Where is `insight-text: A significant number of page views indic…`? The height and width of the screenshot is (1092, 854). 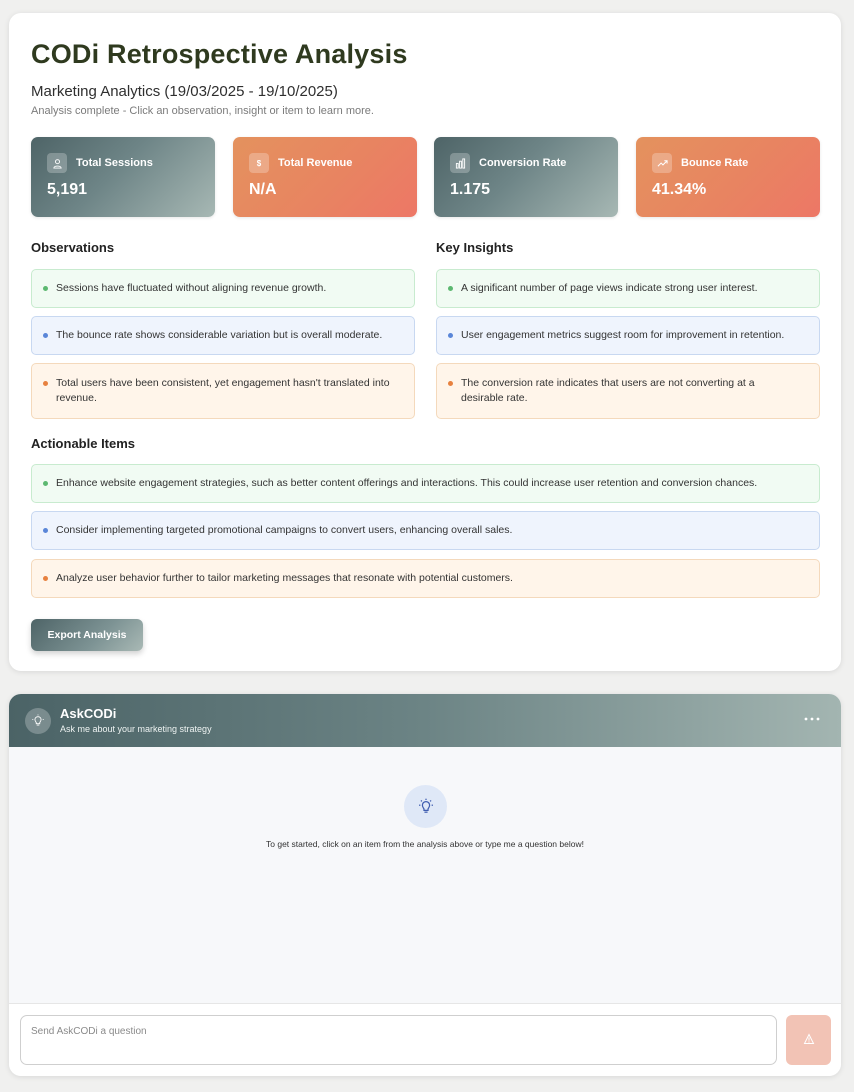 insight-text: A significant number of page views indic… is located at coordinates (609, 288).